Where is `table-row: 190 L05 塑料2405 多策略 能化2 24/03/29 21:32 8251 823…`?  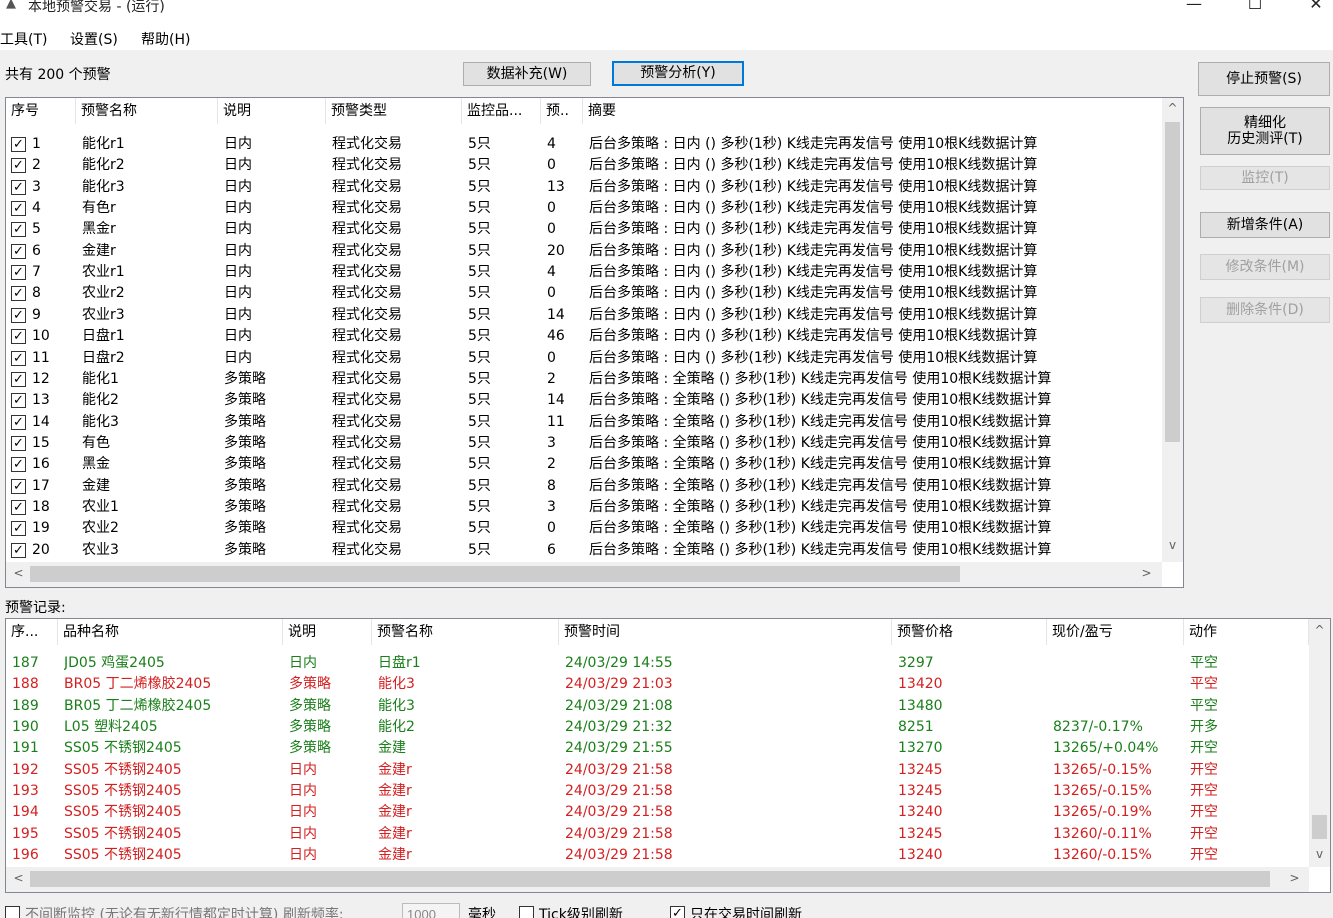
table-row: 190 L05 塑料2405 多策略 能化2 24/03/29 21:32 8251 823… is located at coordinates (657, 727).